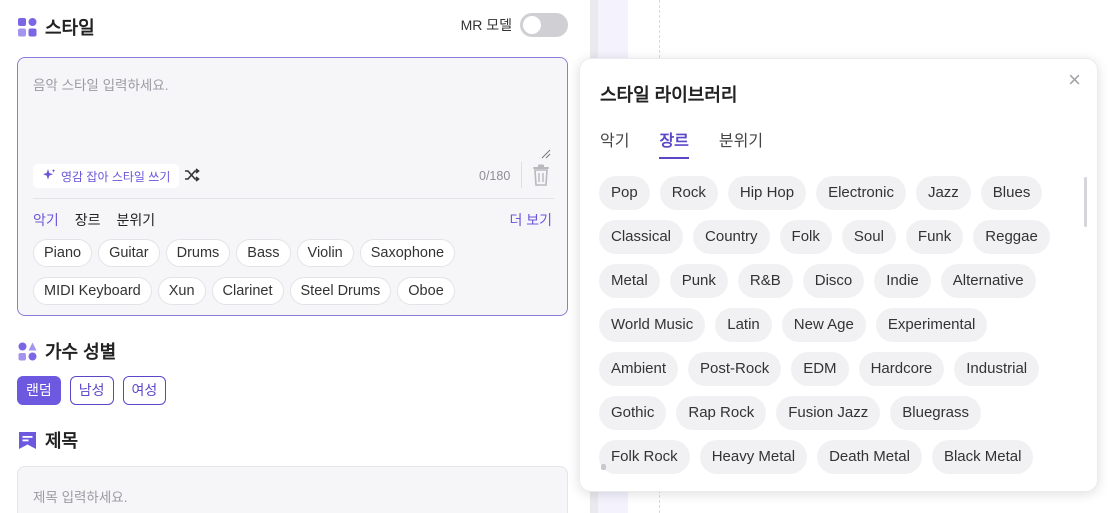  What do you see at coordinates (901, 369) in the screenshot?
I see `genre-chip-hardcore: Hardcore` at bounding box center [901, 369].